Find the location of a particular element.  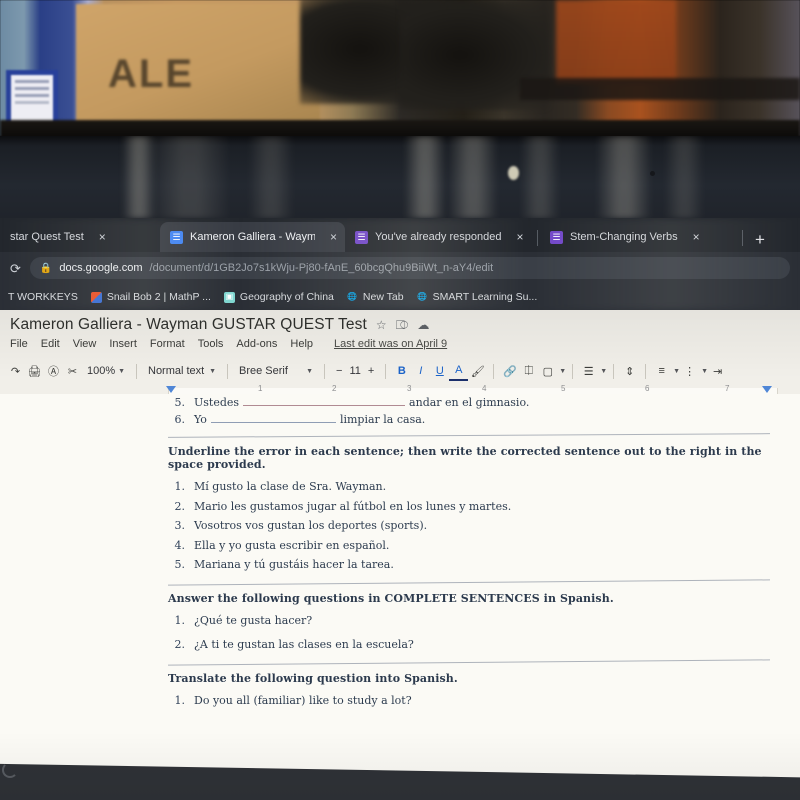

bold-button: B is located at coordinates (401, 371).